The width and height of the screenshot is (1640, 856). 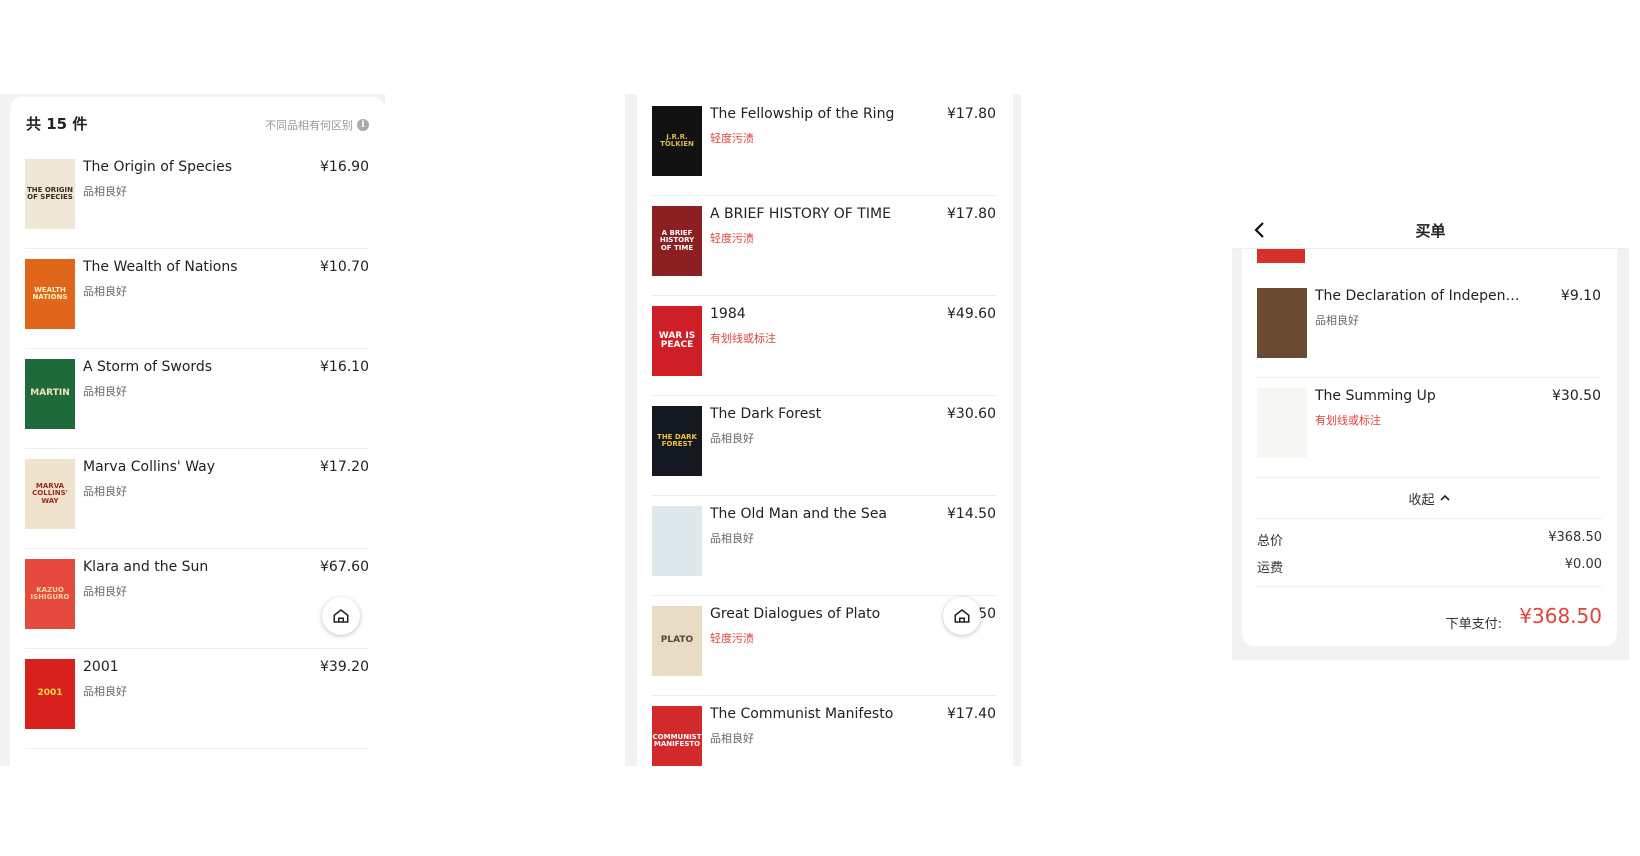 What do you see at coordinates (800, 214) in the screenshot?
I see `book-title: A BRIEF HISTORY OF TIME` at bounding box center [800, 214].